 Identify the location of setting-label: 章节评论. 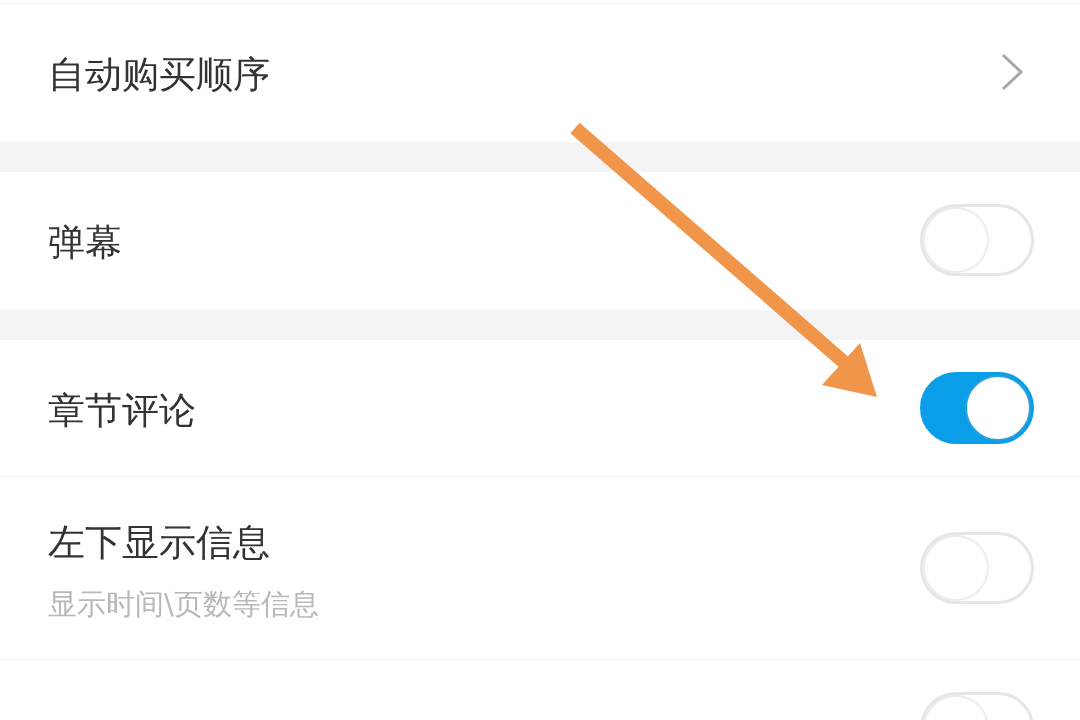
(122, 411).